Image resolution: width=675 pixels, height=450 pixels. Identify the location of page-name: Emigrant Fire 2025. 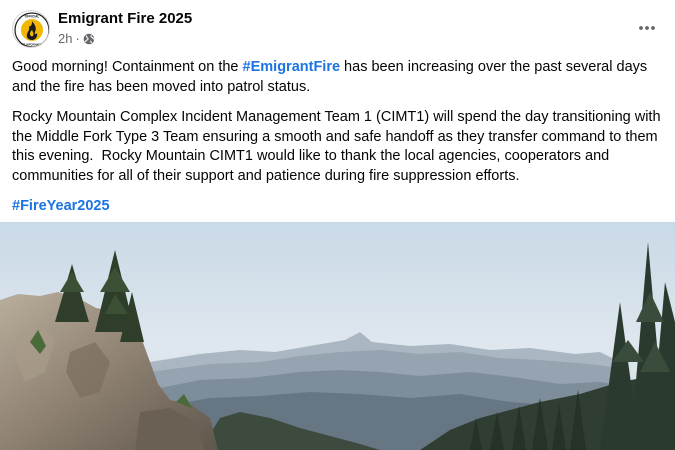
(125, 18).